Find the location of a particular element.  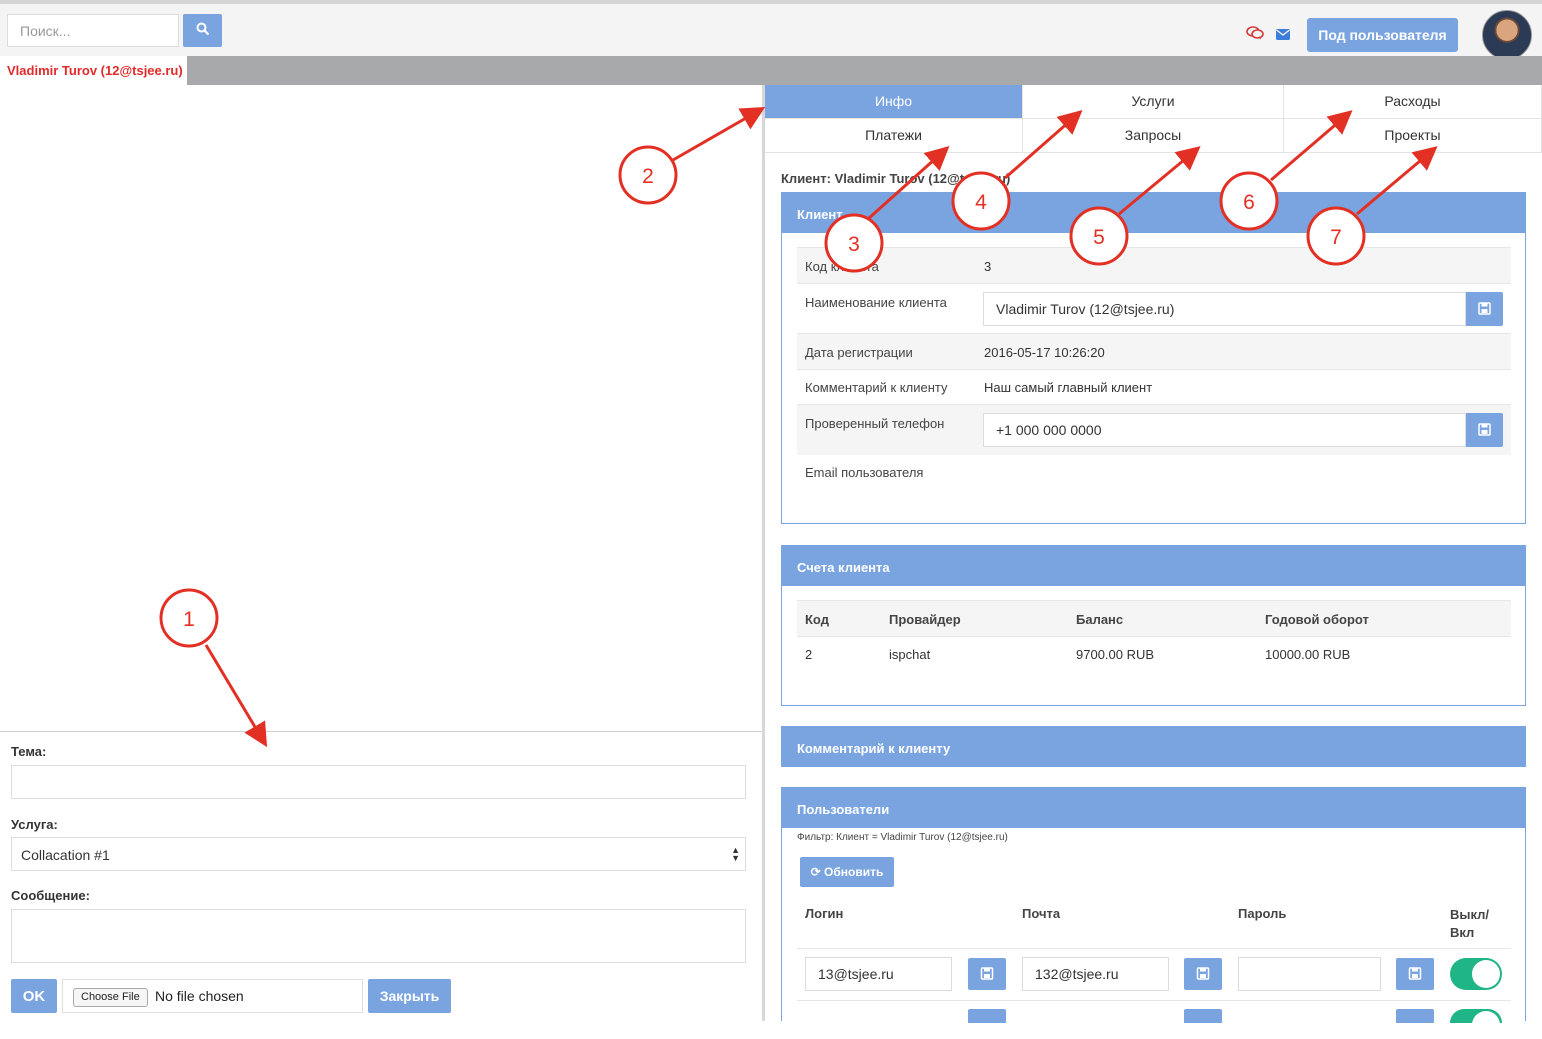

search-input is located at coordinates (93, 30).